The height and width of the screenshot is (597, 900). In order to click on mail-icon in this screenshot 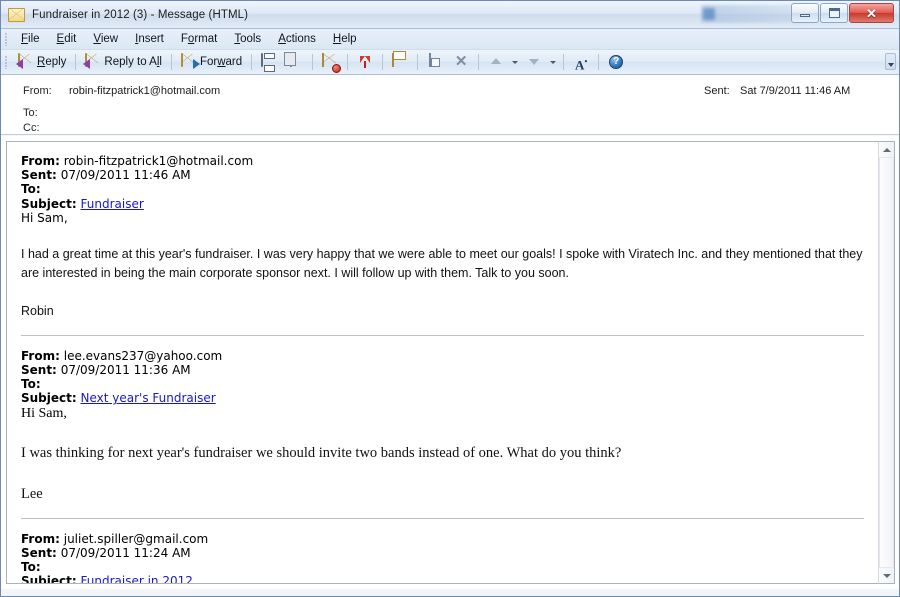, I will do `click(16, 14)`.